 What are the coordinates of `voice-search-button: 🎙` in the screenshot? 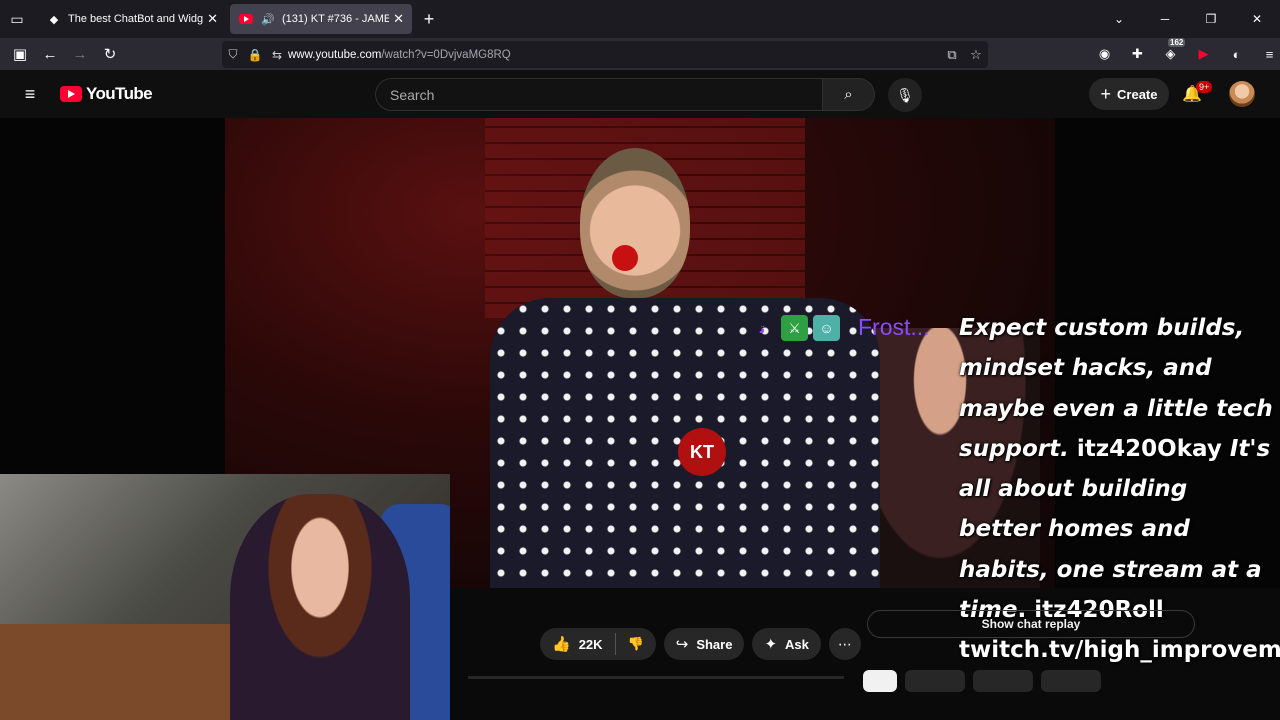 It's located at (905, 95).